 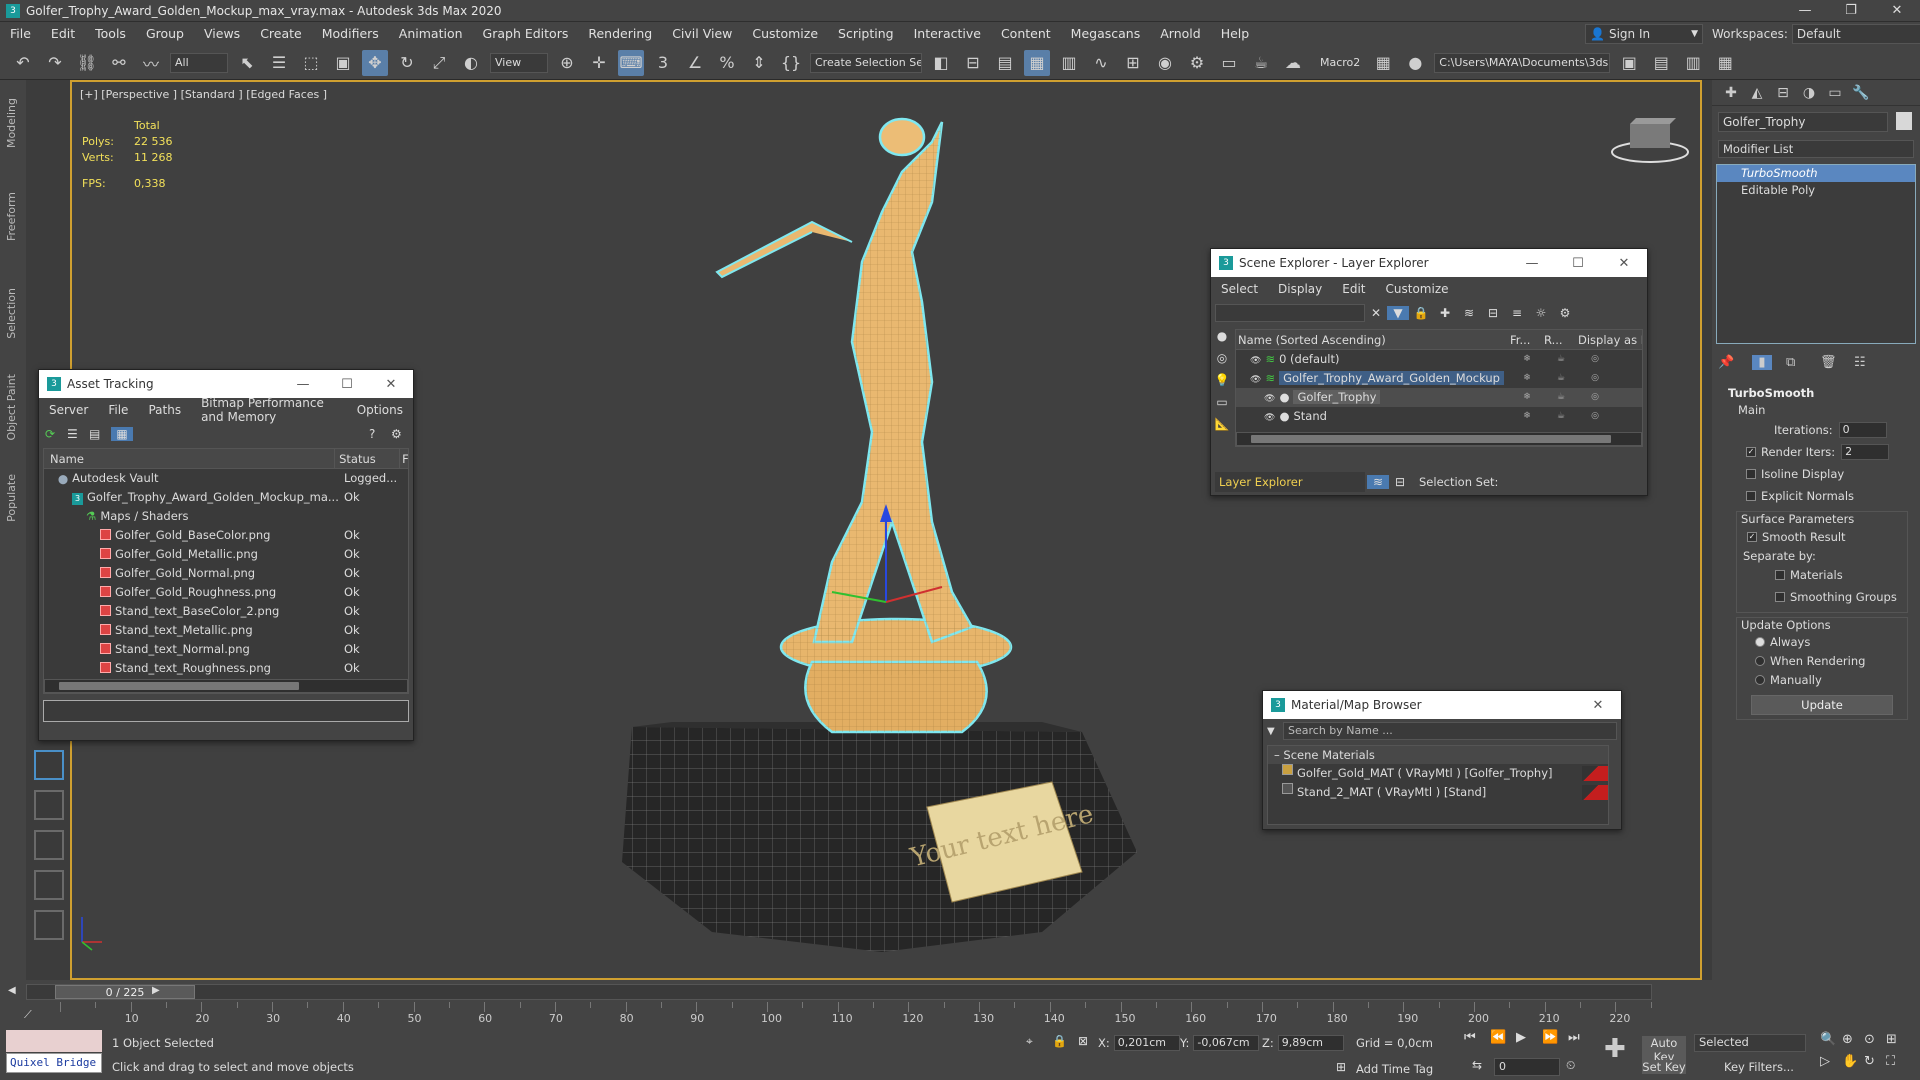 I want to click on object-color-swatch, so click(x=1904, y=121).